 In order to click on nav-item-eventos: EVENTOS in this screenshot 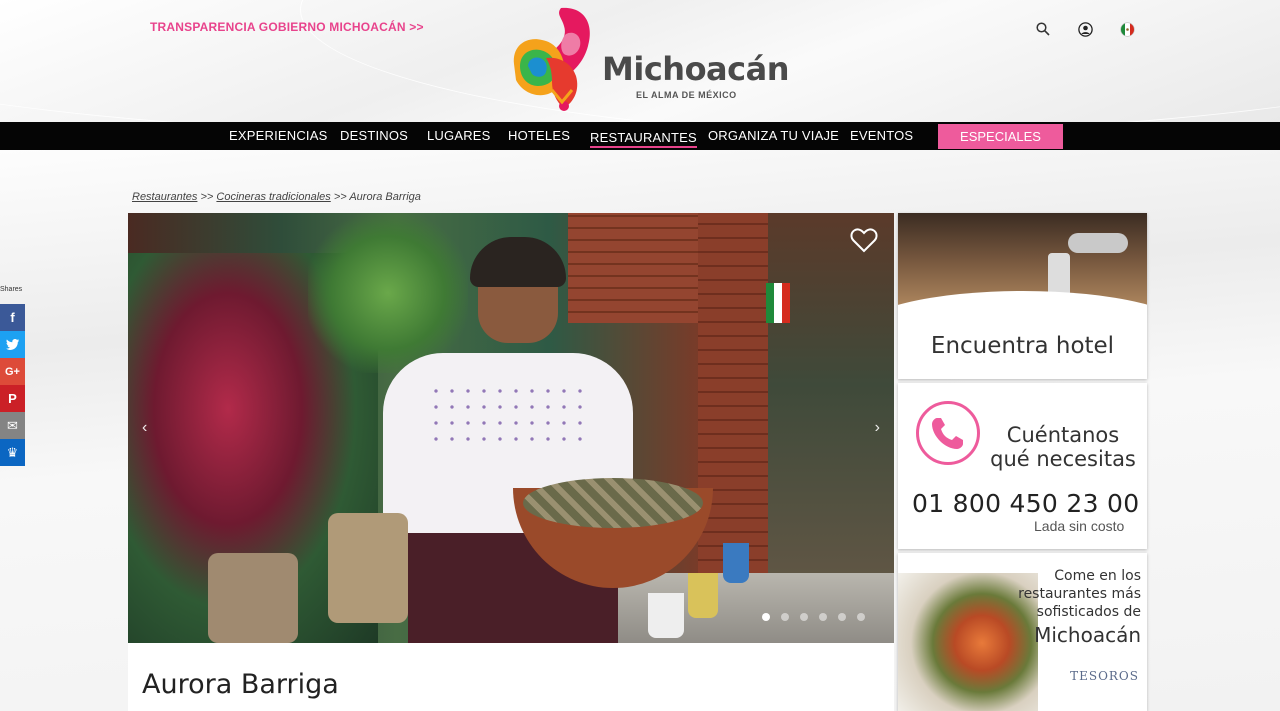, I will do `click(881, 136)`.